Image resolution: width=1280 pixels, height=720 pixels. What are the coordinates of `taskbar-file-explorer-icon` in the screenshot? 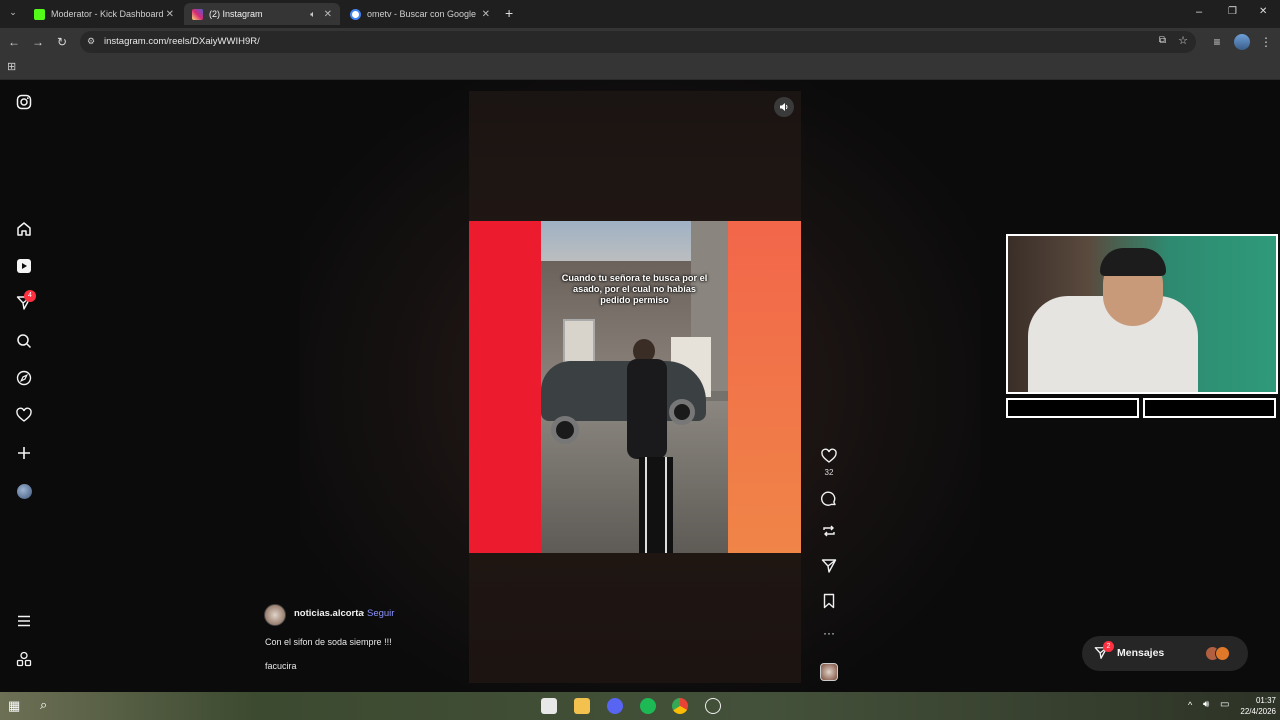 It's located at (582, 706).